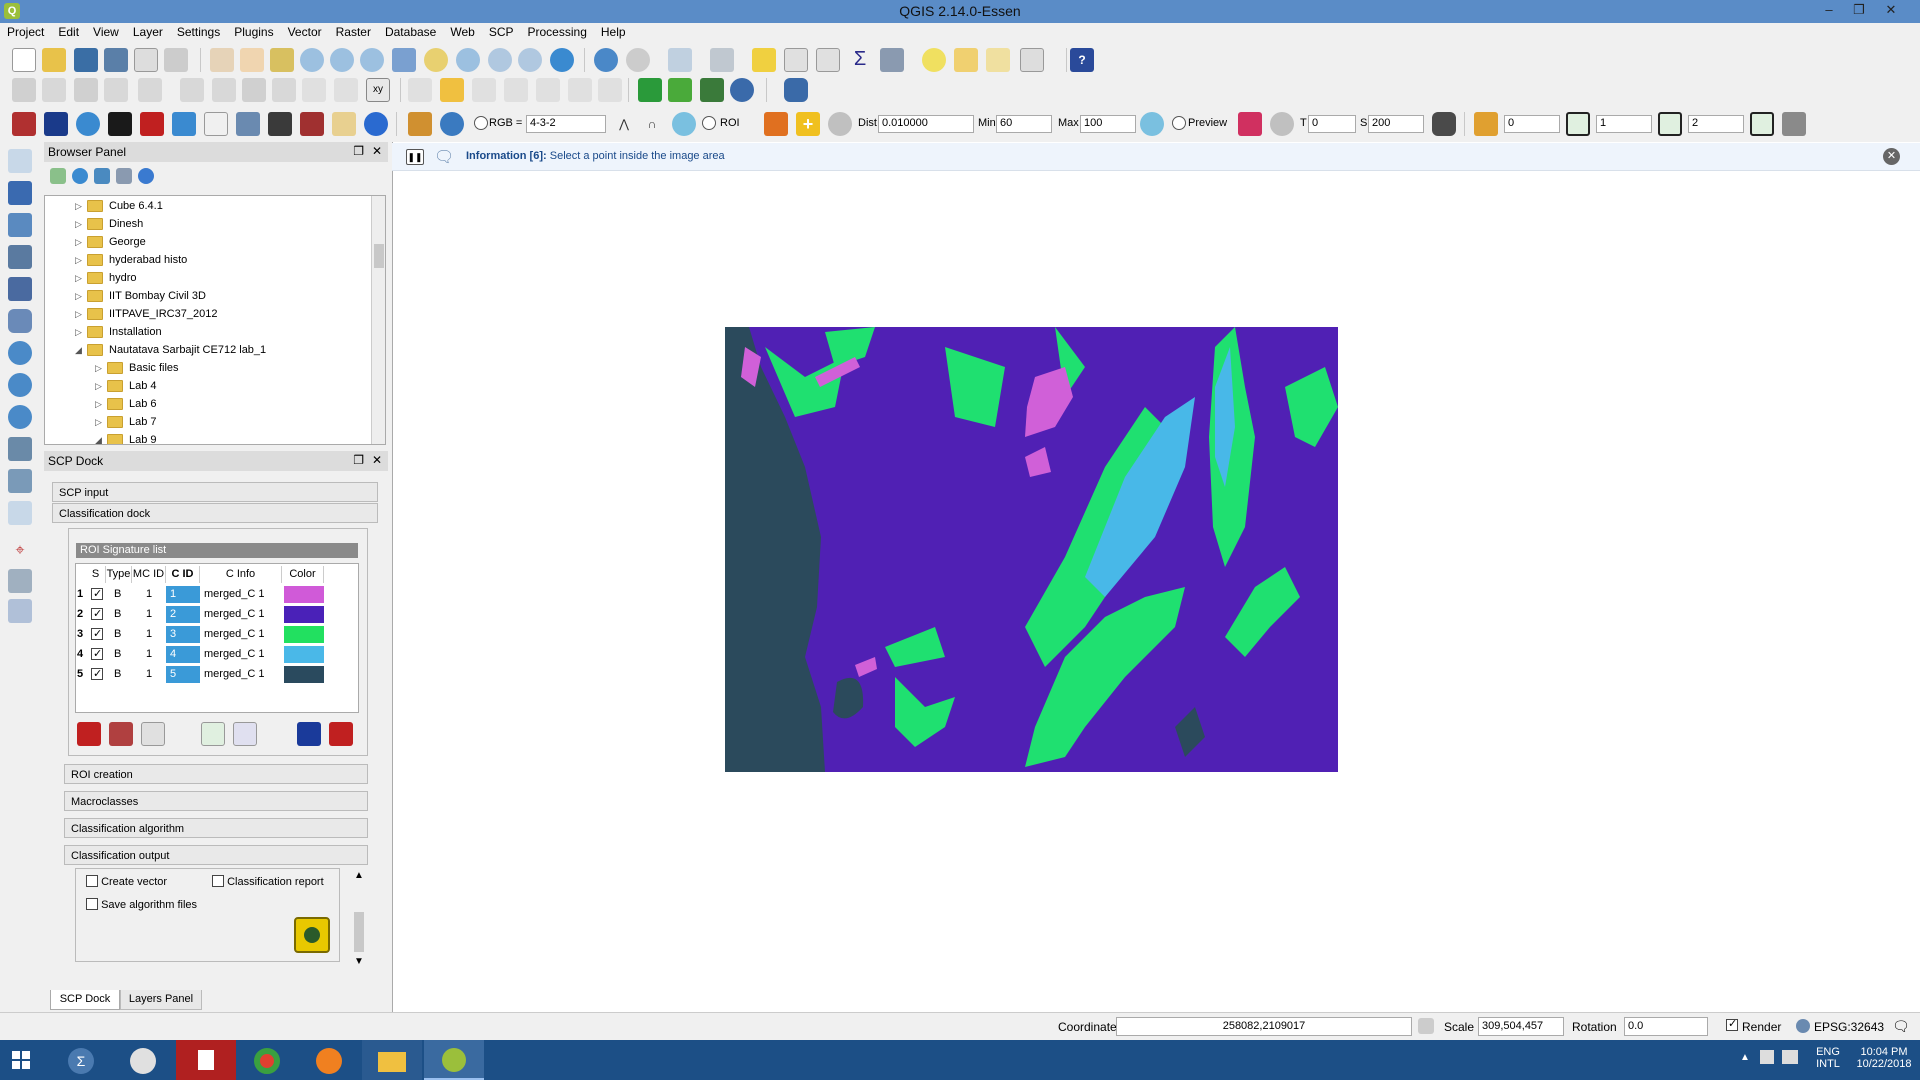  I want to click on tab-scp-dock: SCP Dock, so click(85, 1000).